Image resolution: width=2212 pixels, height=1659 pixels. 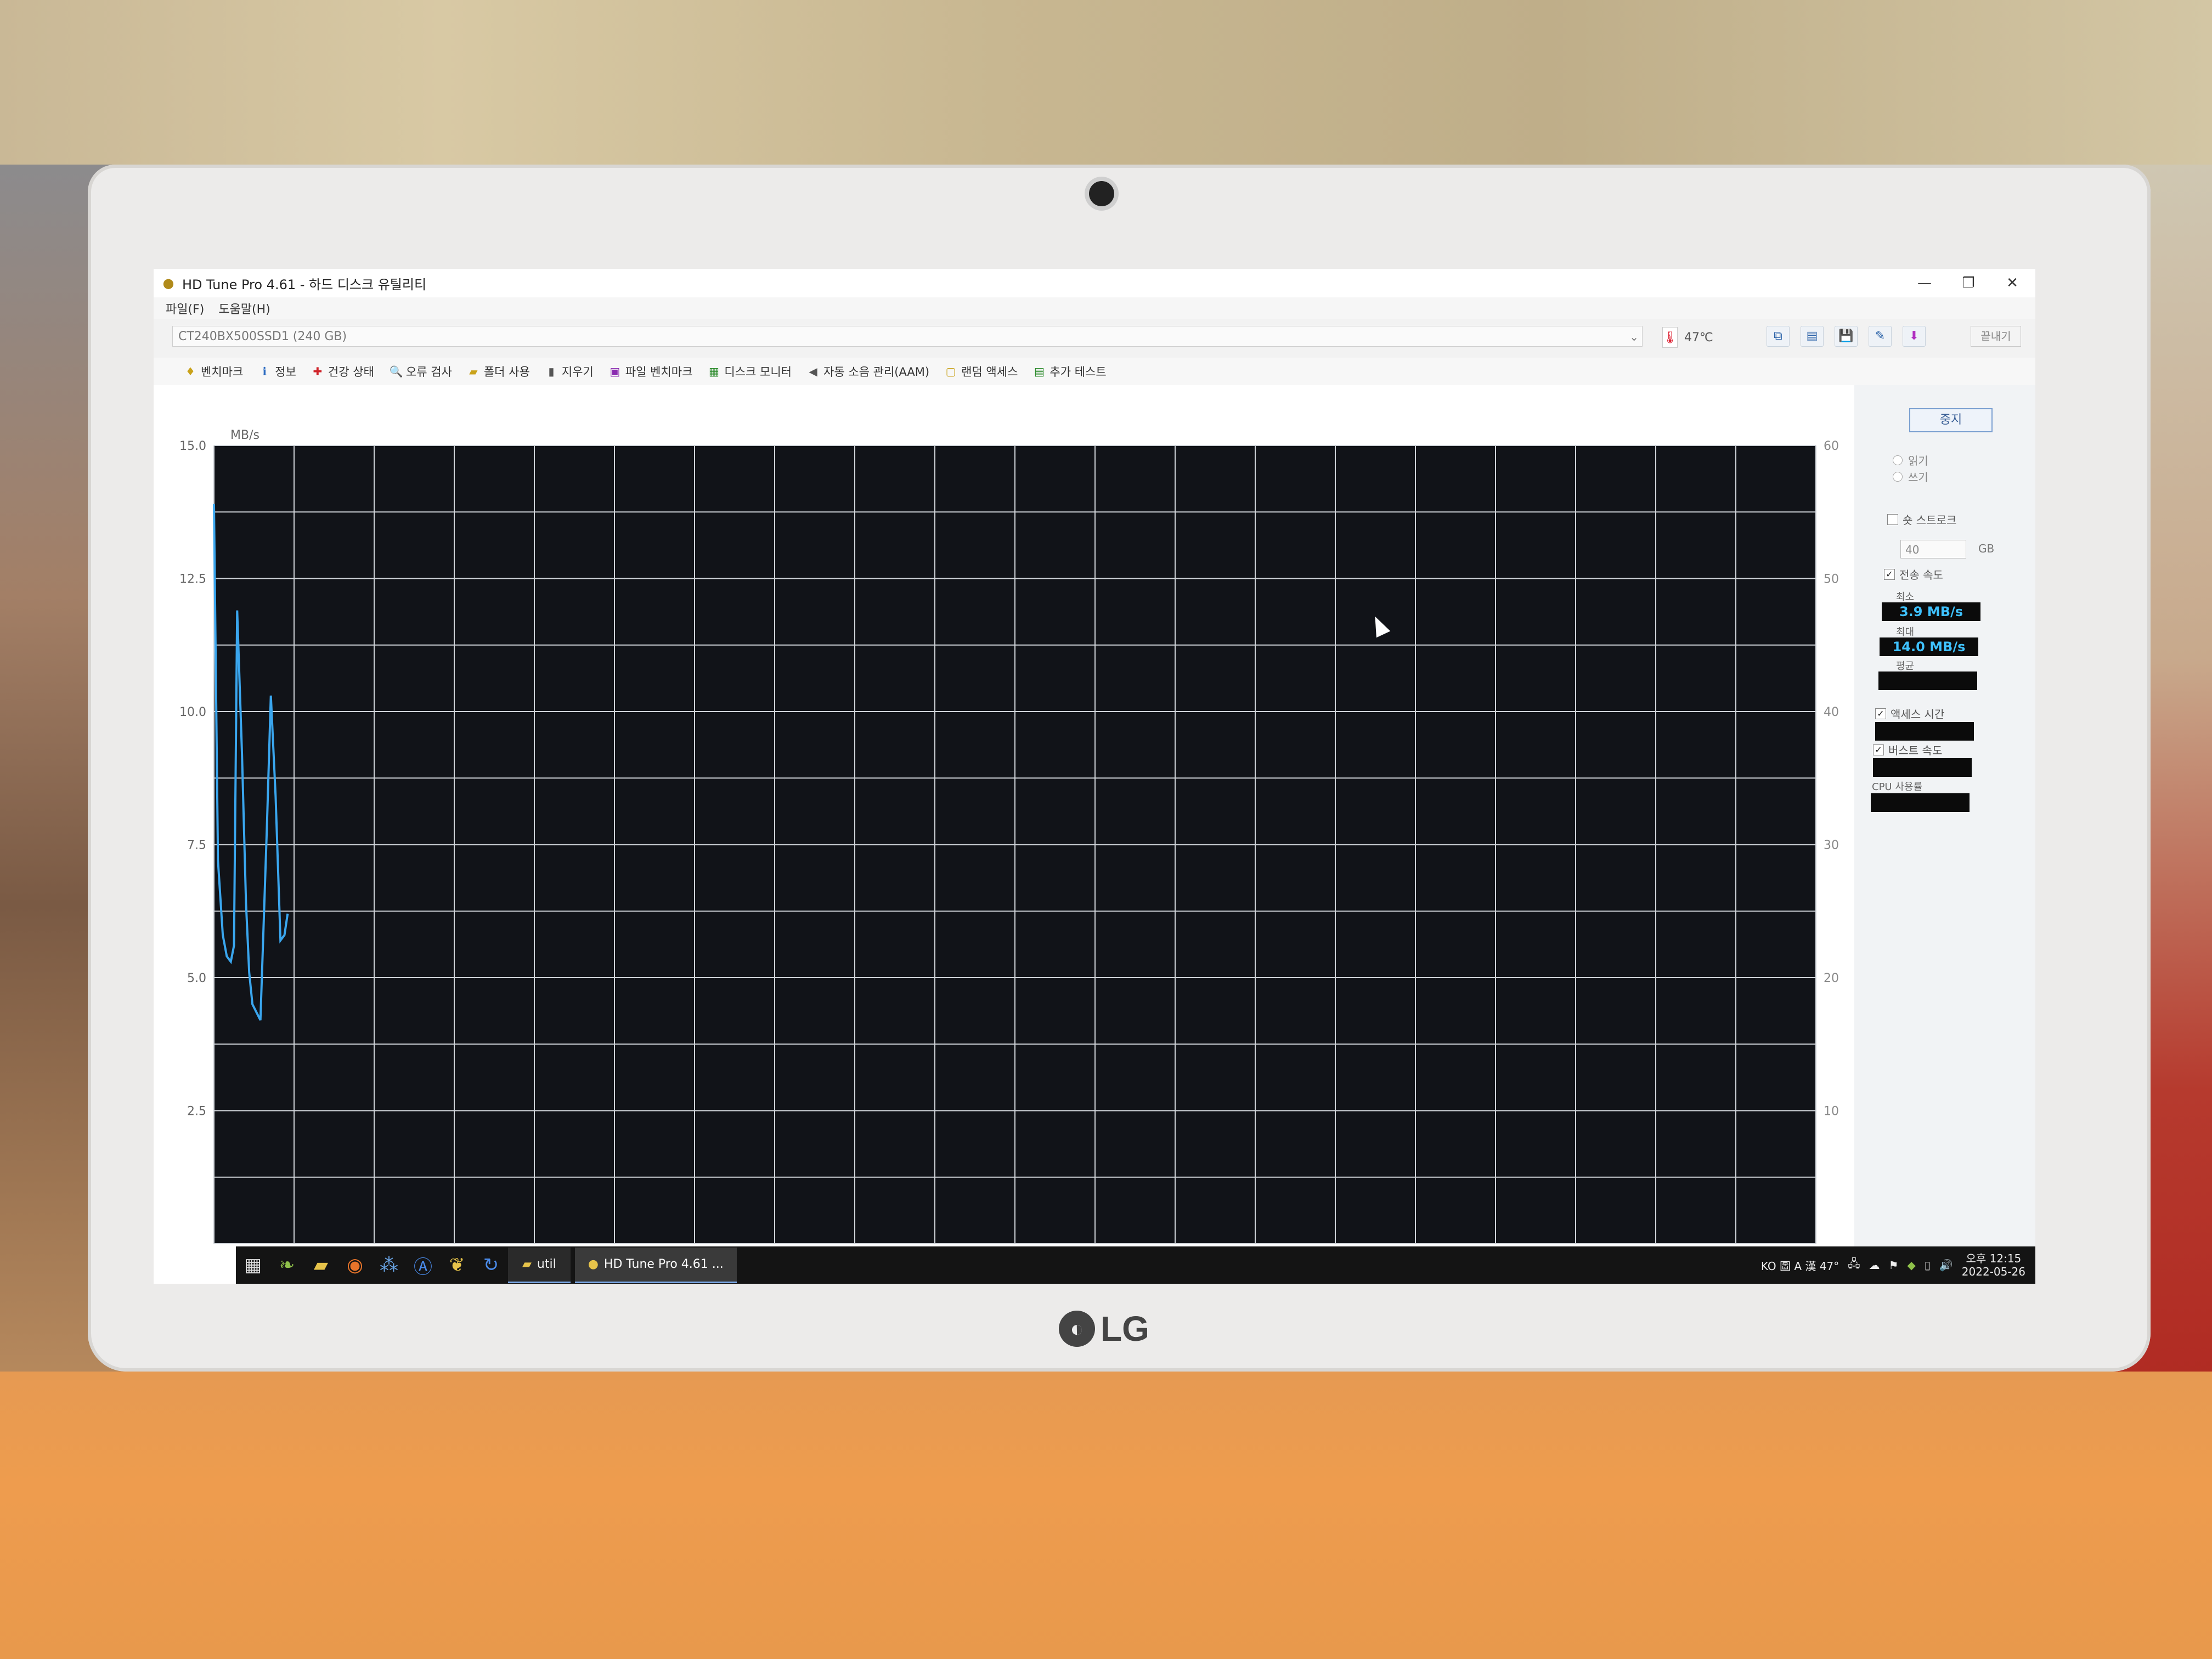 What do you see at coordinates (1925, 732) in the screenshot?
I see `access-time-value` at bounding box center [1925, 732].